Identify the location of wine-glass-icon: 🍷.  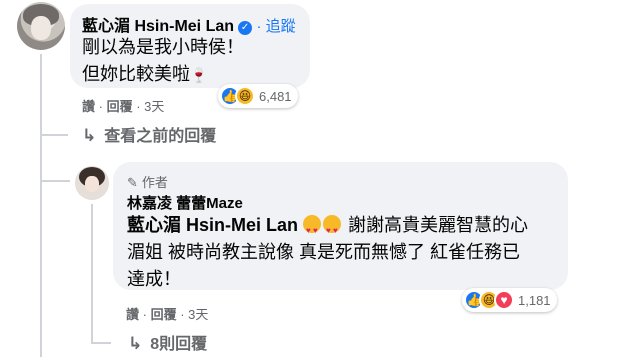
(199, 75).